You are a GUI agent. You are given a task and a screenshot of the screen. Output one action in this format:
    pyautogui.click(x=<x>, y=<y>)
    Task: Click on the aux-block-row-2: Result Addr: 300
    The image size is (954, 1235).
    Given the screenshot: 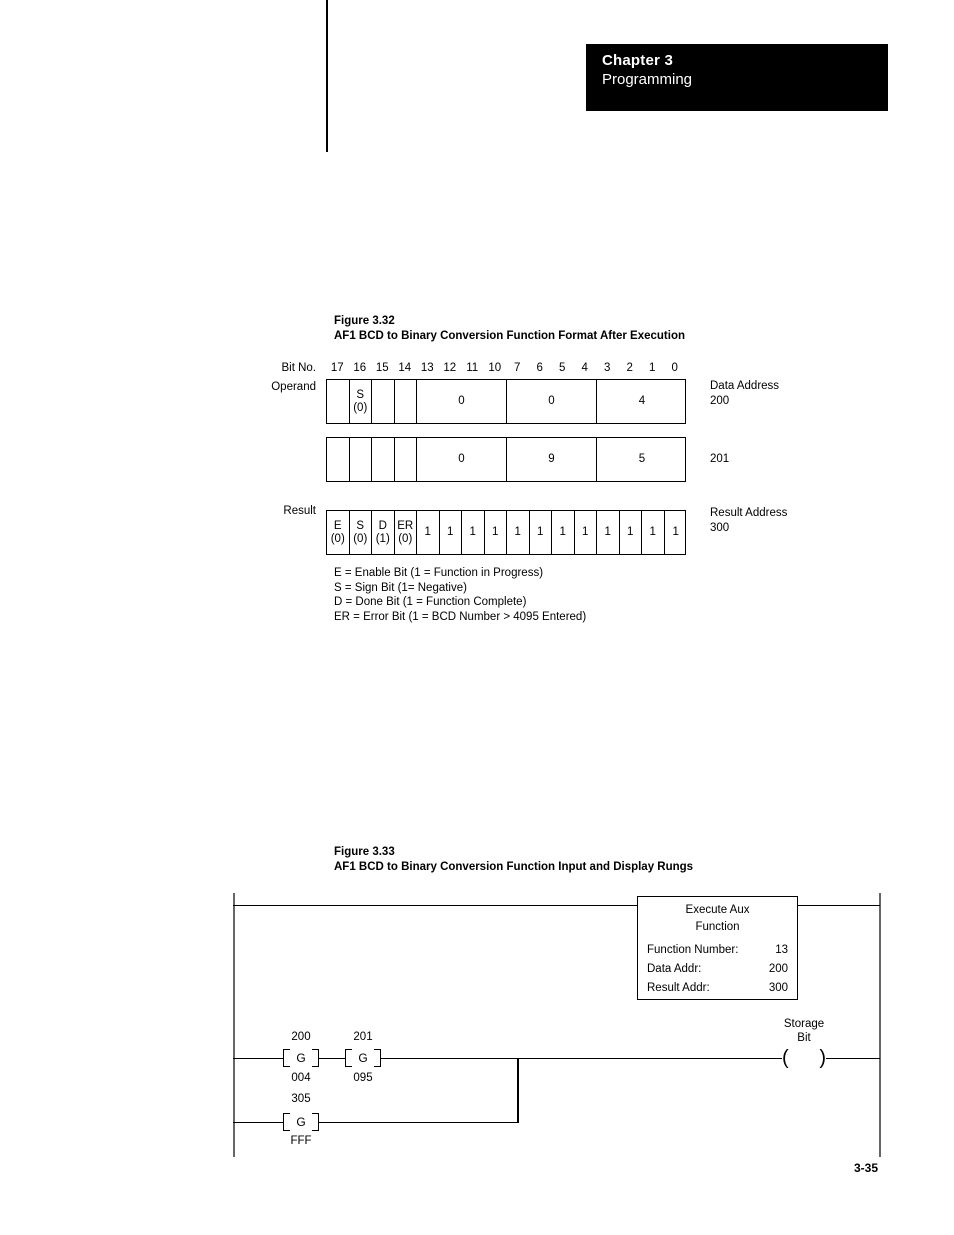 What is the action you would take?
    pyautogui.click(x=717, y=988)
    